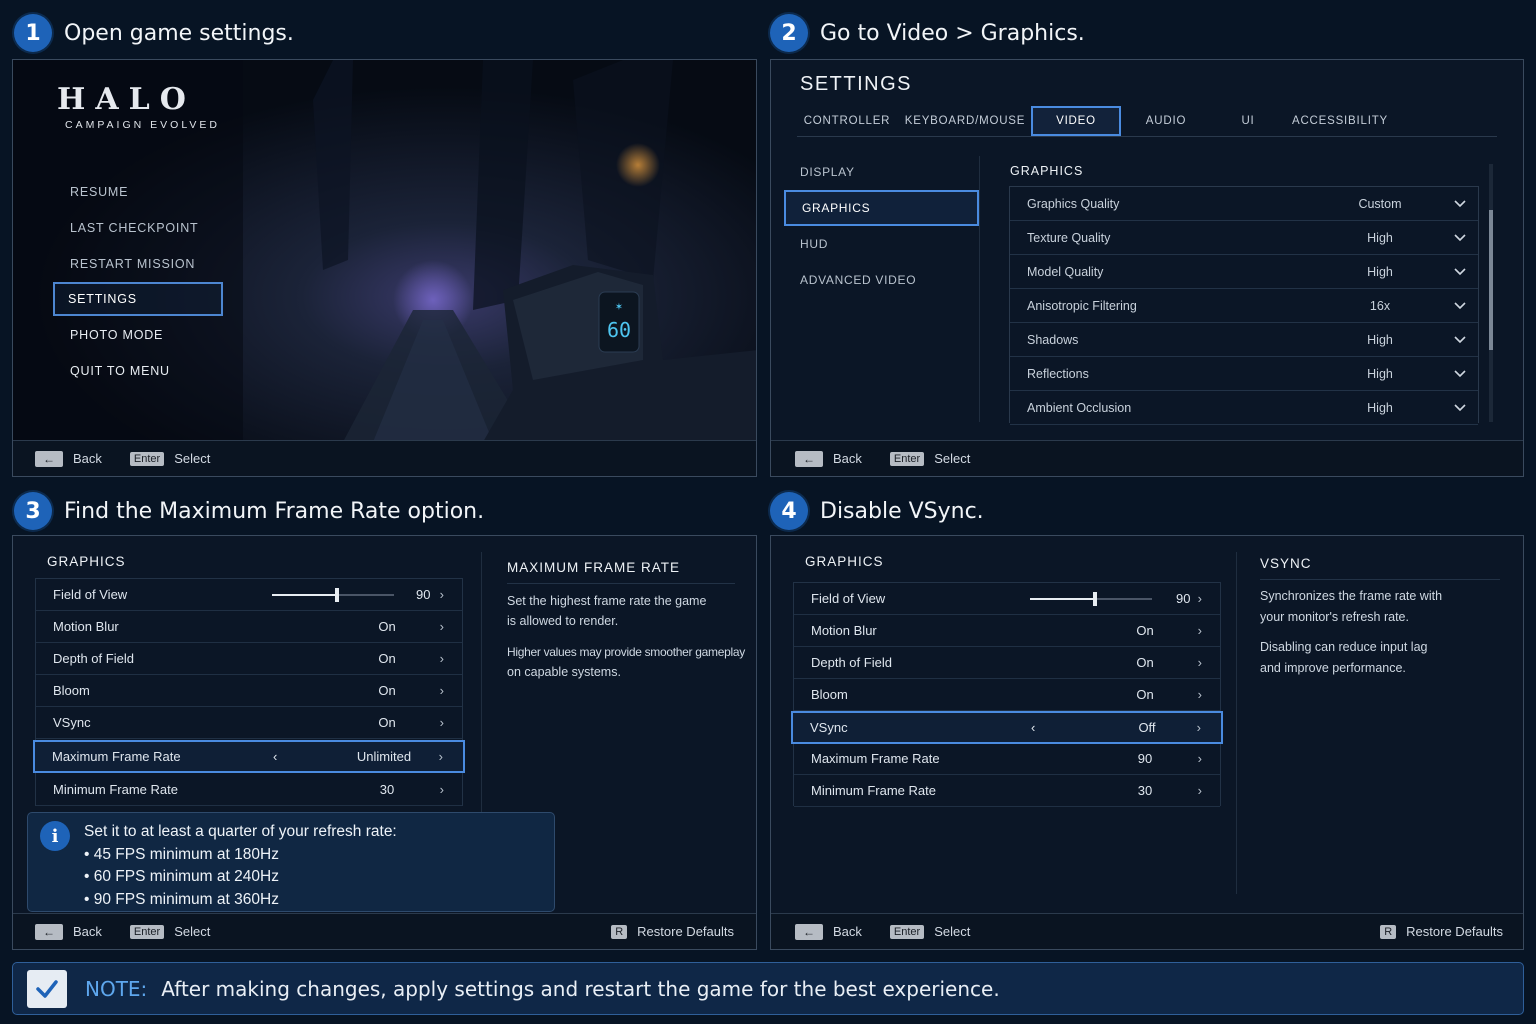 The width and height of the screenshot is (1536, 1024). What do you see at coordinates (881, 280) in the screenshot?
I see `side-advanced-video: ADVANCED VIDEO` at bounding box center [881, 280].